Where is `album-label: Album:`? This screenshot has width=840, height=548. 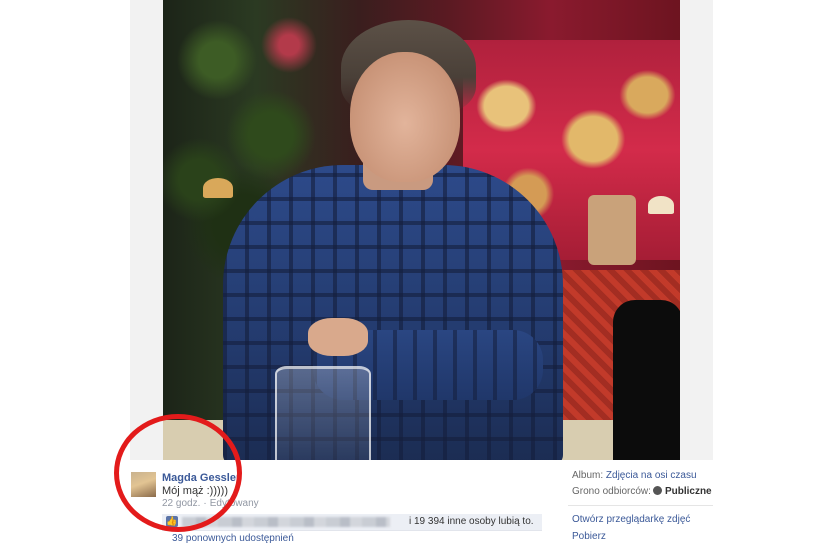
album-label: Album: is located at coordinates (588, 475).